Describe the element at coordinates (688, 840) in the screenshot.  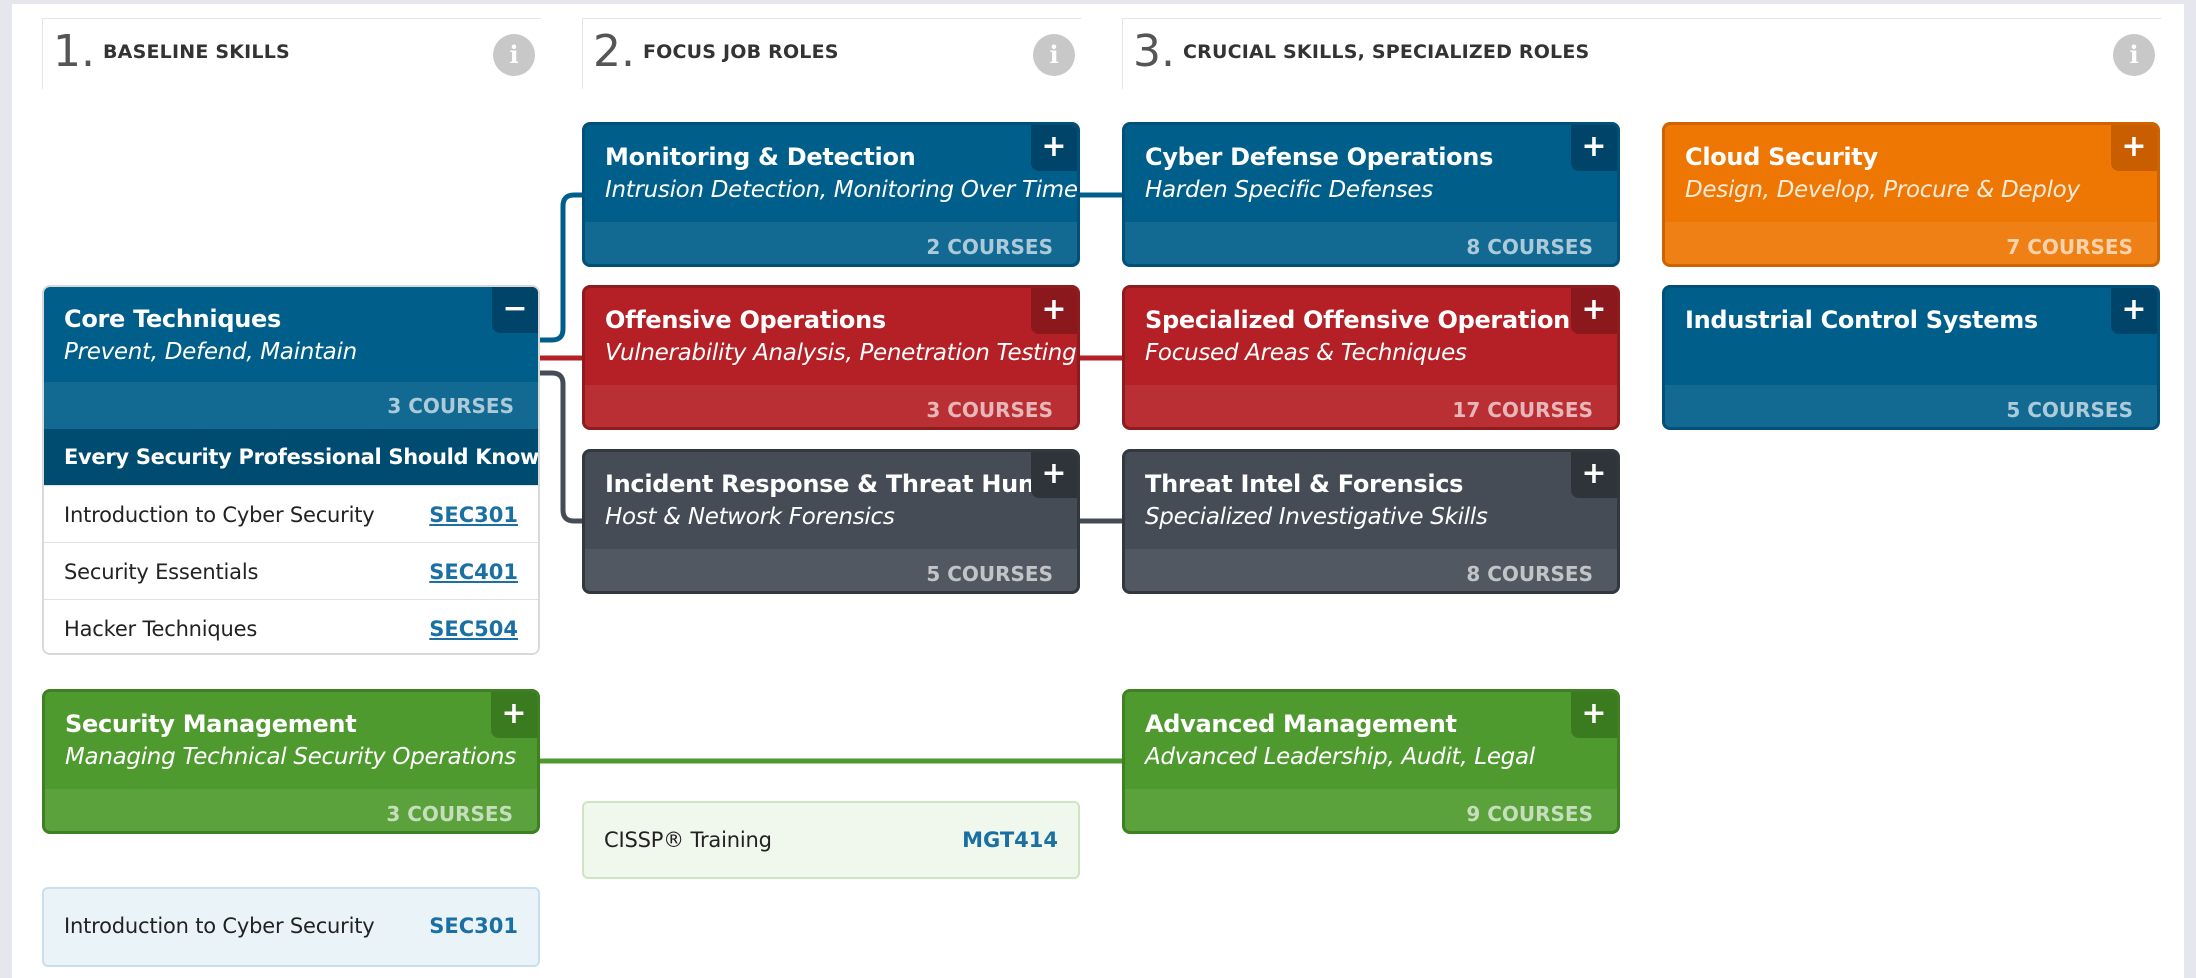
I see `course-name: CISSP® Training` at that location.